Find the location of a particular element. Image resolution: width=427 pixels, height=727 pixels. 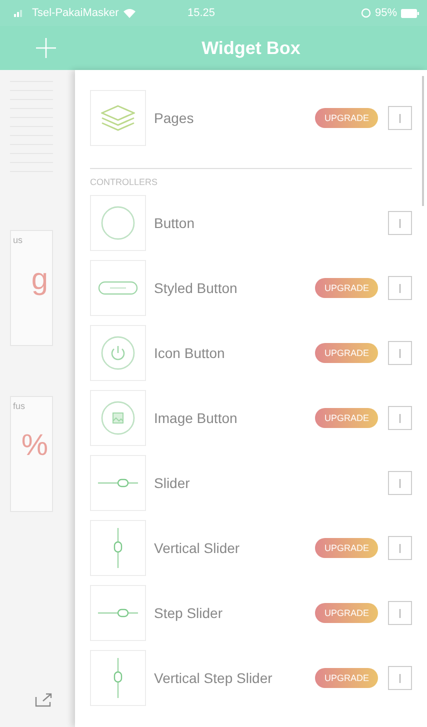

widget-name: Slider is located at coordinates (271, 483).